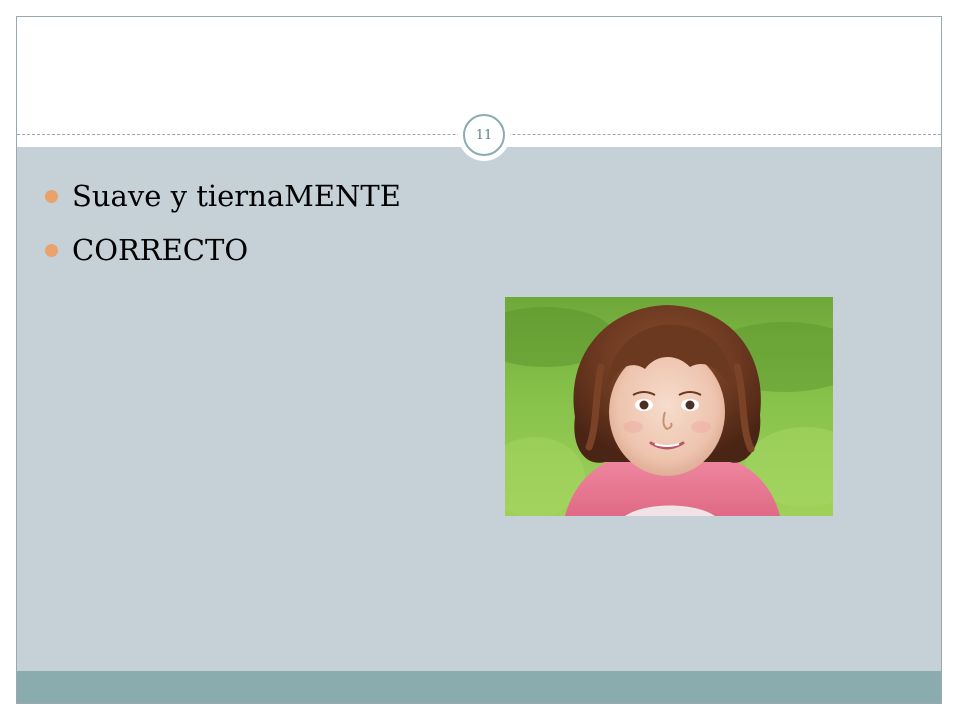 The width and height of the screenshot is (960, 720). I want to click on bullet-item: CORRECTO, so click(223, 250).